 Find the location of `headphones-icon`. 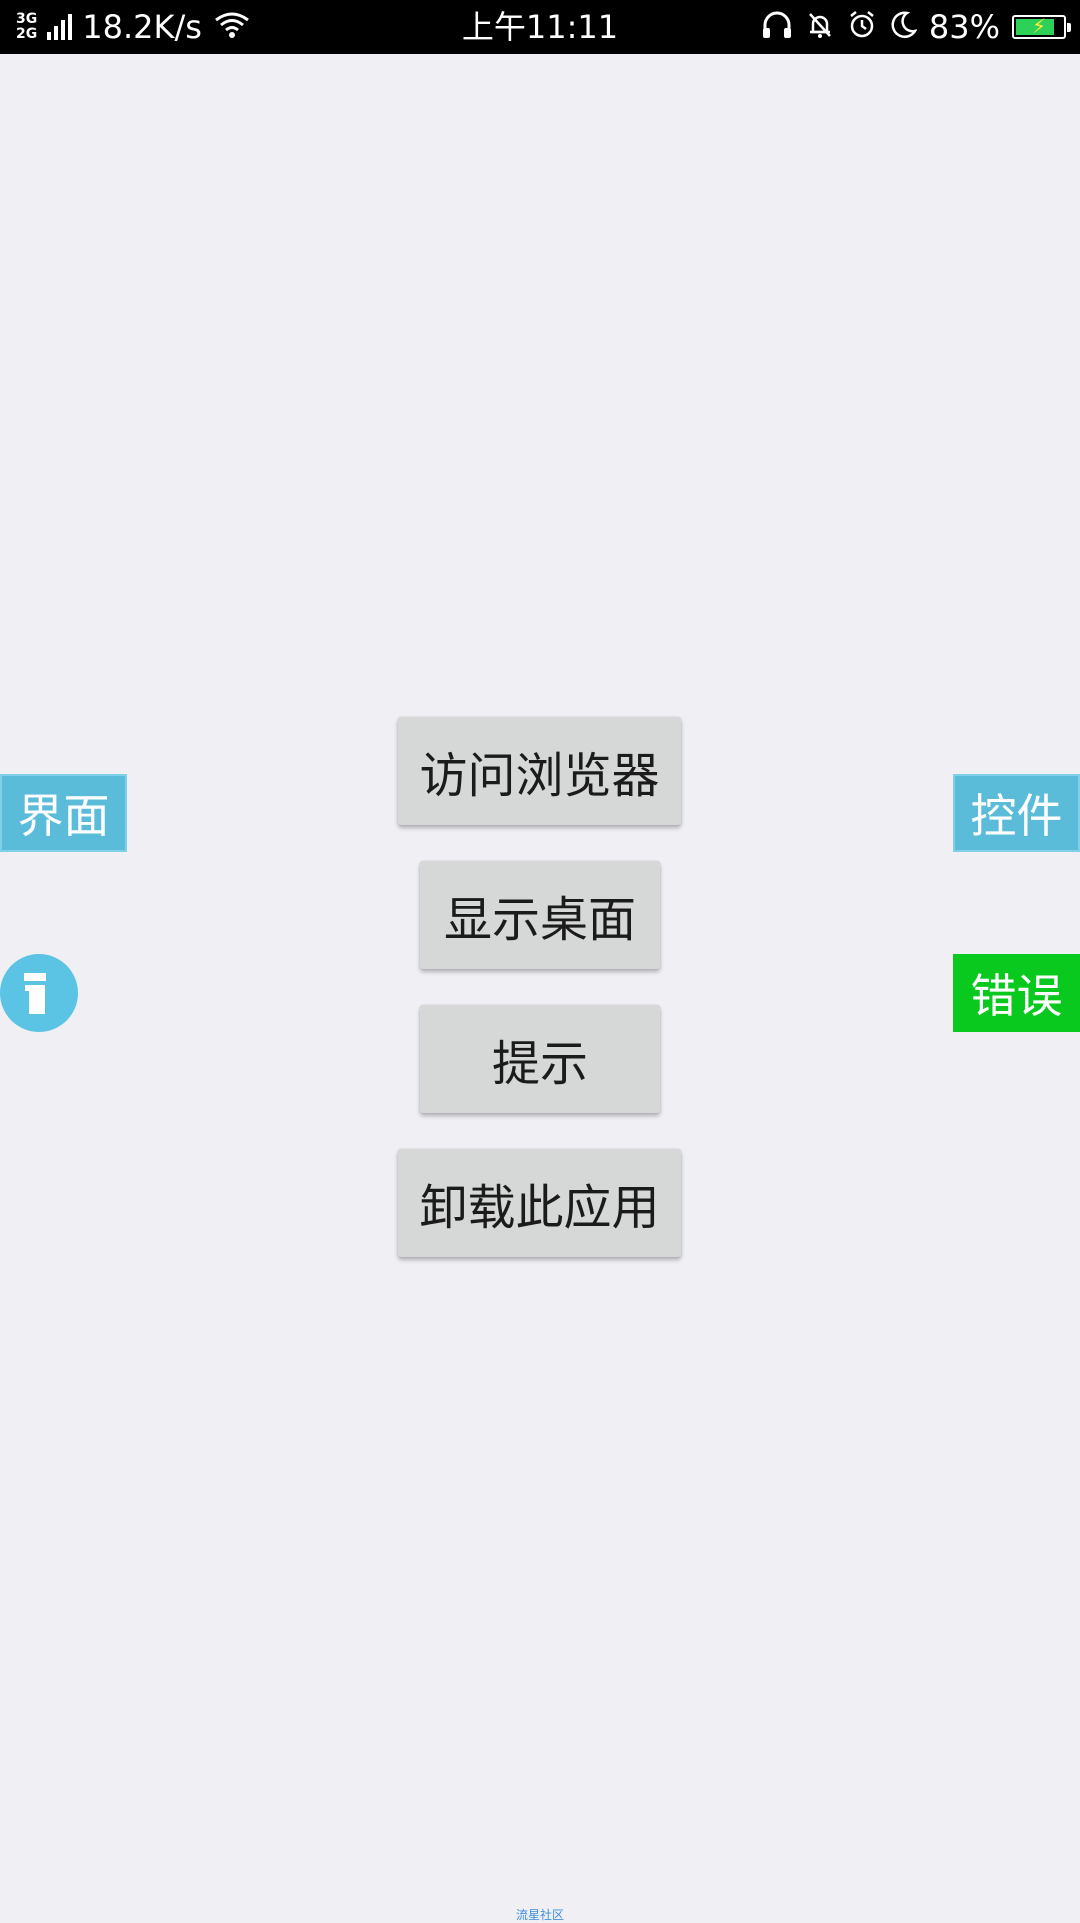

headphones-icon is located at coordinates (777, 27).